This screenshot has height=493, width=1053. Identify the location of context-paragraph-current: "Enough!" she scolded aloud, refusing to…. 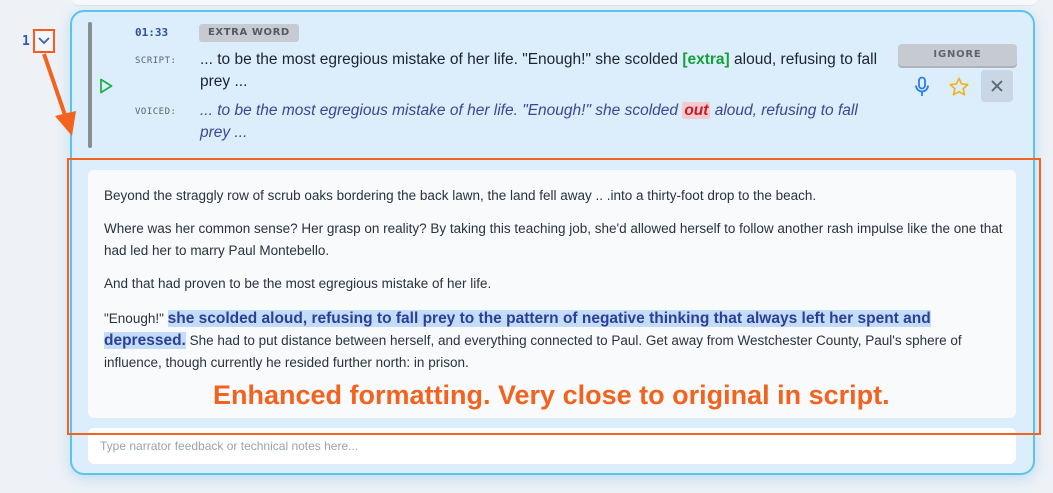
(554, 341).